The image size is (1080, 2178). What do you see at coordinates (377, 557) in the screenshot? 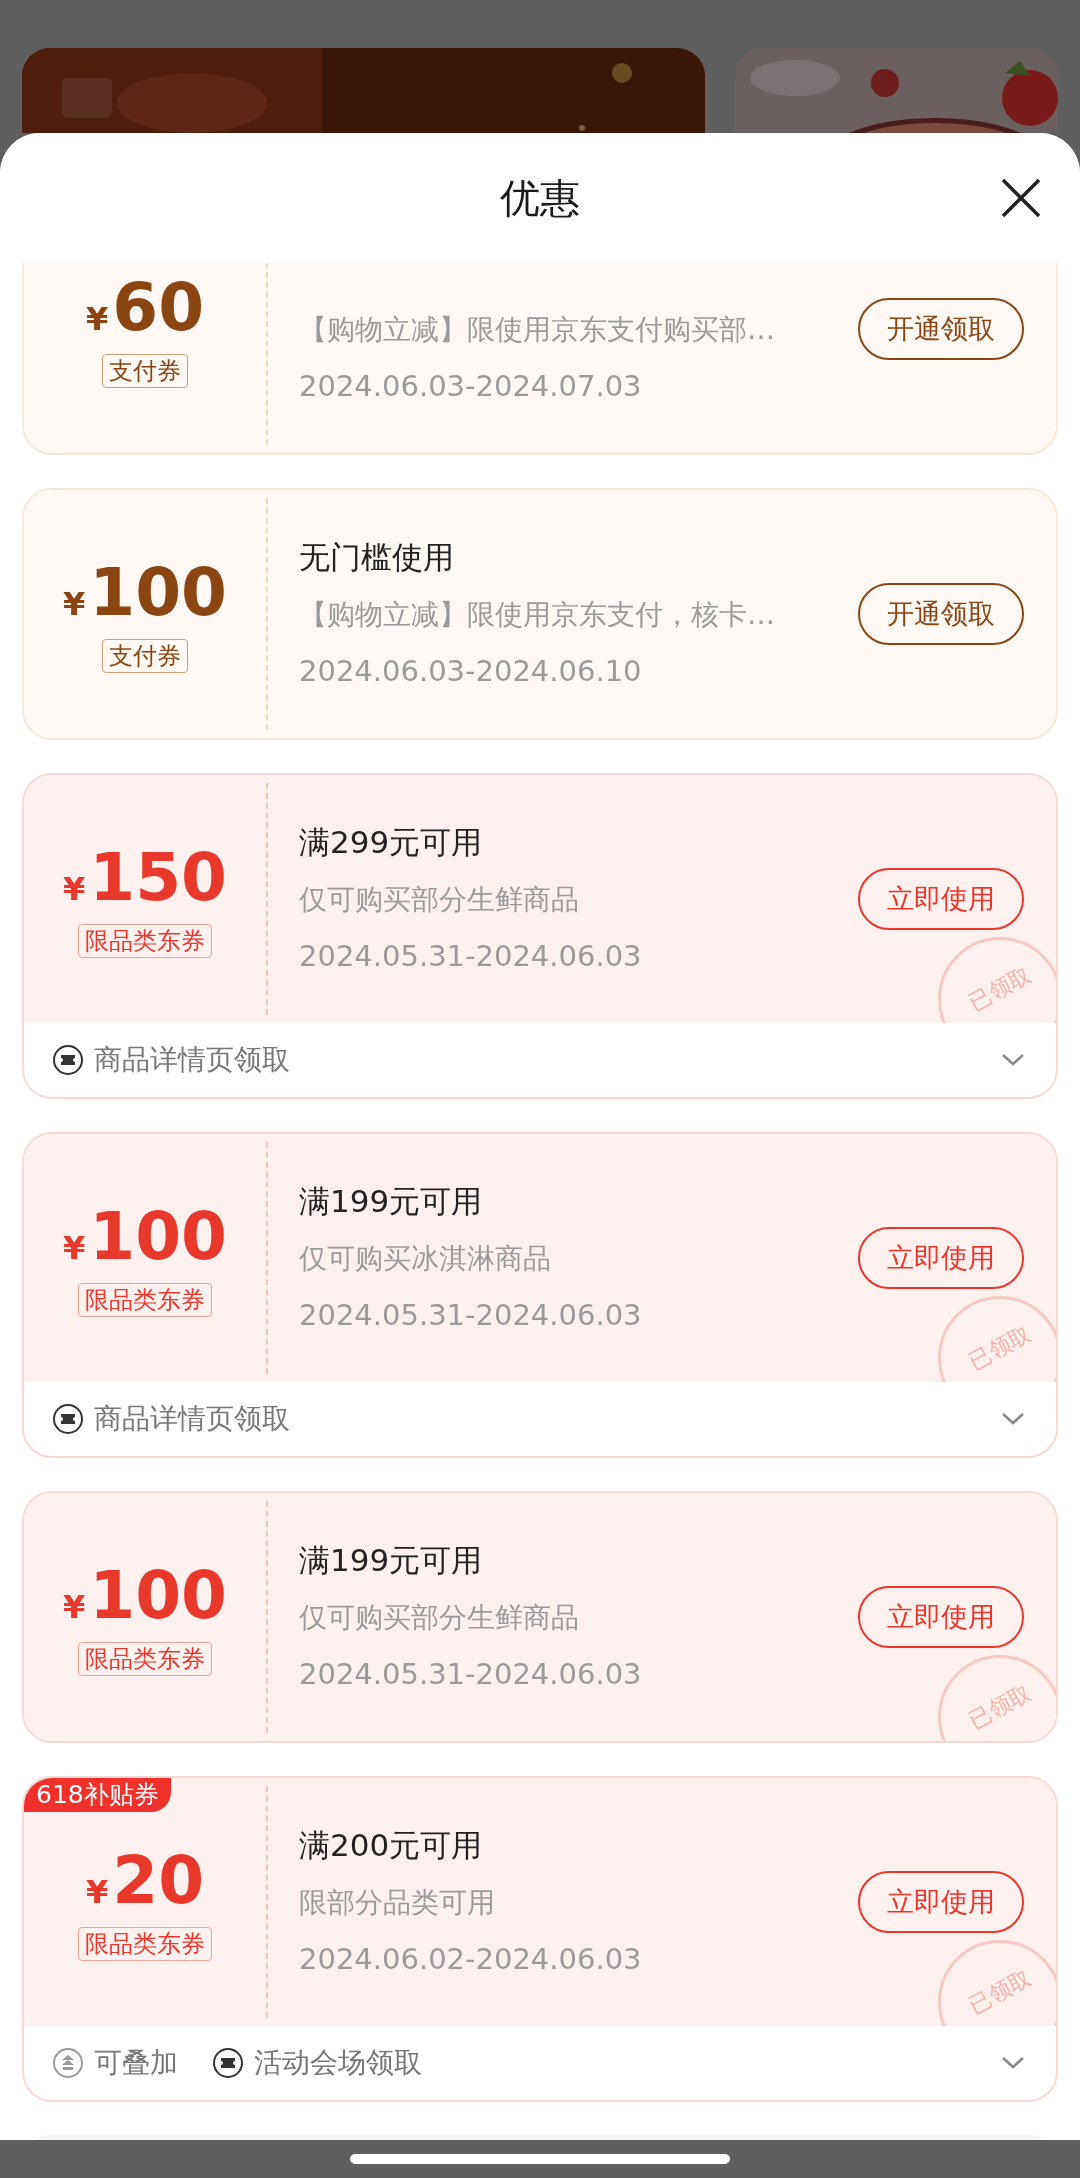
I see `coupon-title: 无门槛使用` at bounding box center [377, 557].